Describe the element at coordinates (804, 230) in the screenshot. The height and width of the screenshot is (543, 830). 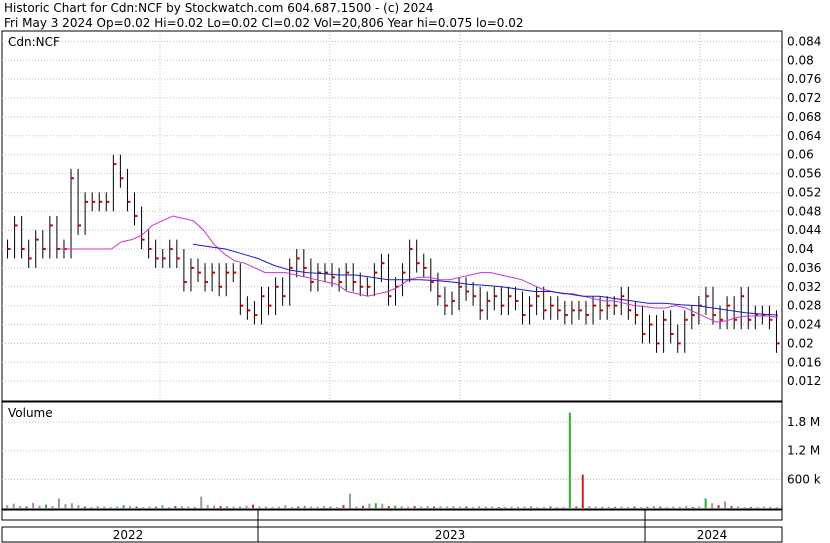
I see `price-tick-label: 0.044` at that location.